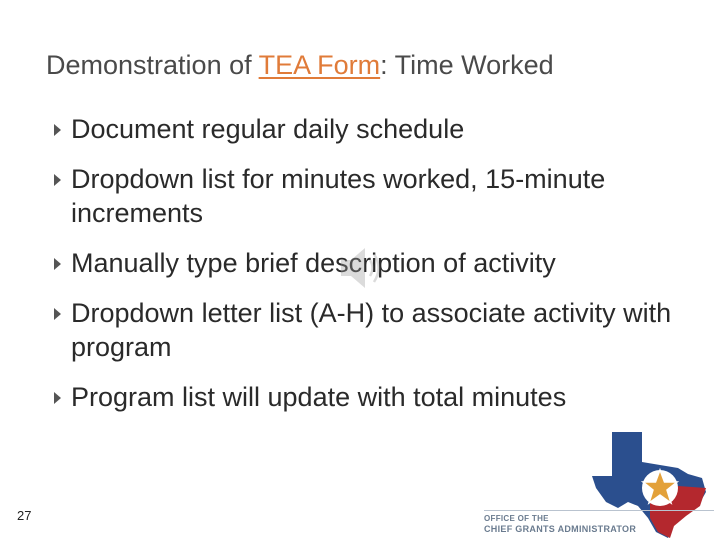 The height and width of the screenshot is (540, 720). Describe the element at coordinates (467, 65) in the screenshot. I see `title-suffix: : Time Worked` at that location.